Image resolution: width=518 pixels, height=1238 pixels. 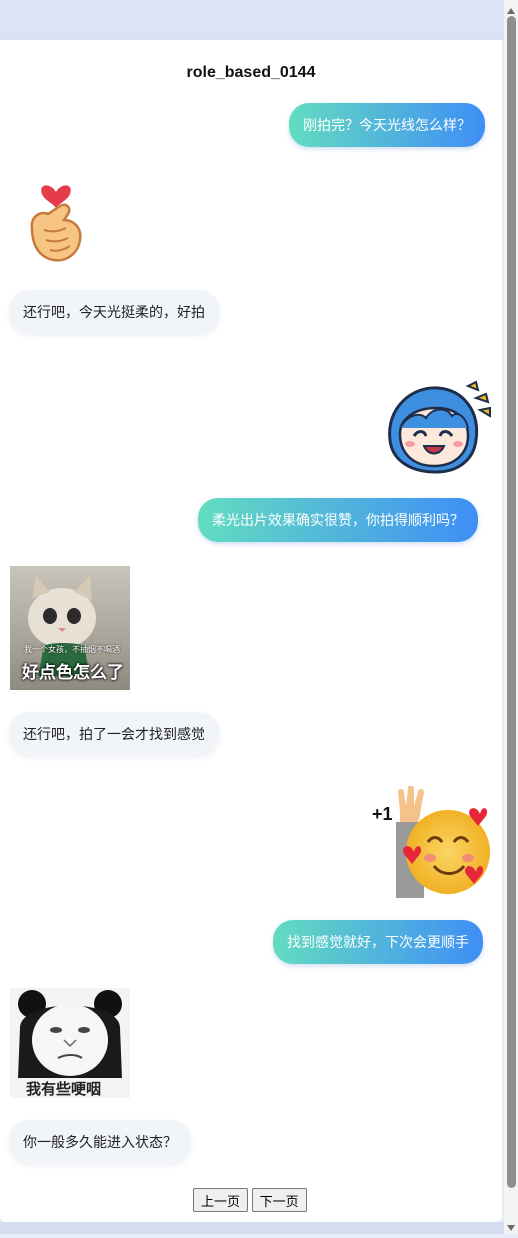 What do you see at coordinates (70, 1043) in the screenshot?
I see `panda-meme-sticker: 我有些哽咽` at bounding box center [70, 1043].